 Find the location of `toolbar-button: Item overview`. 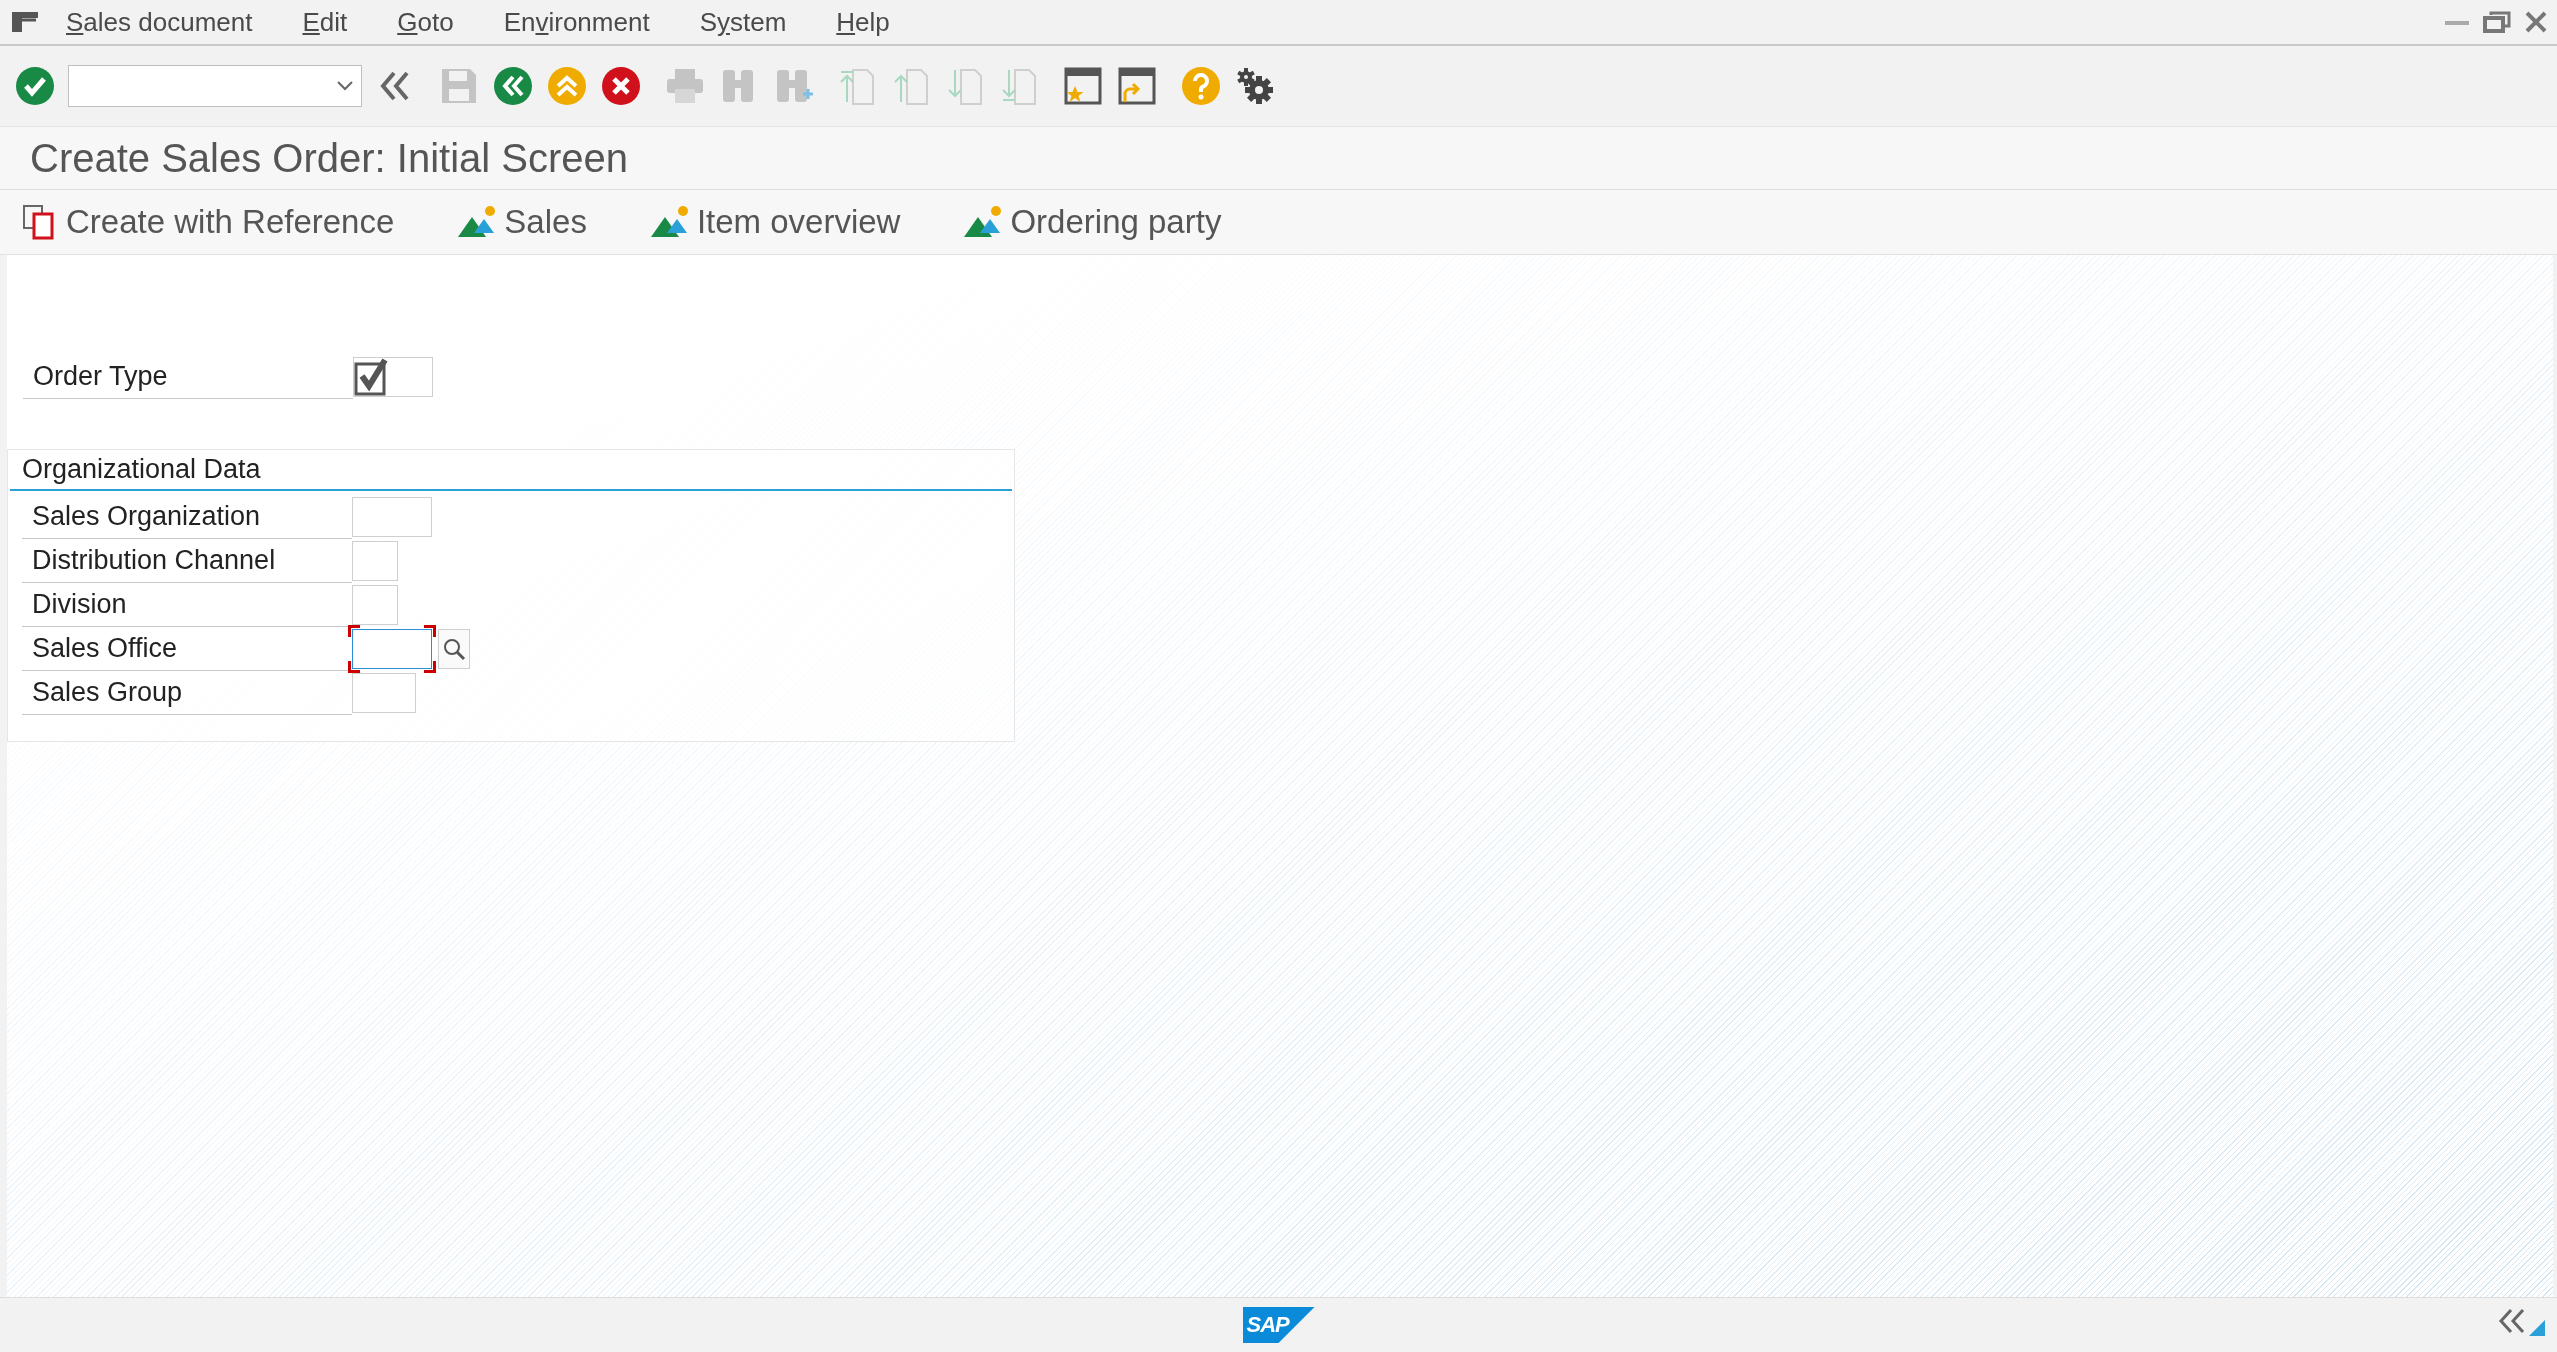

toolbar-button: Item overview is located at coordinates (775, 222).